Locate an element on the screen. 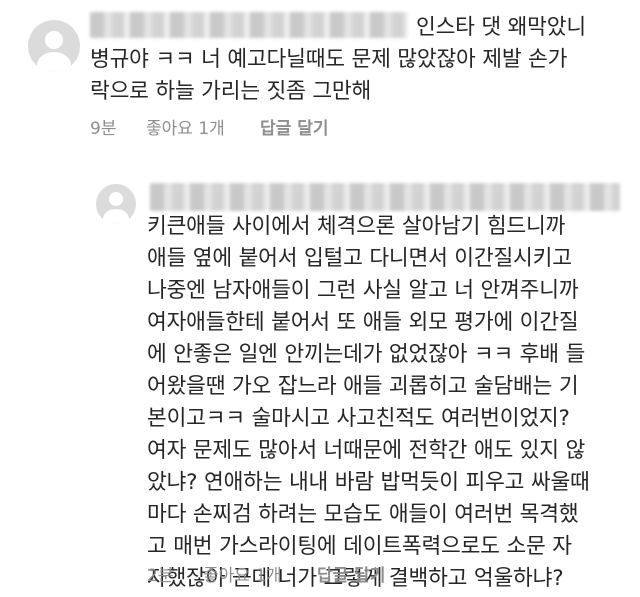  comment-line: 마다 손찌검 하려는 모습도 애들이 여러번 목격했 is located at coordinates (363, 514).